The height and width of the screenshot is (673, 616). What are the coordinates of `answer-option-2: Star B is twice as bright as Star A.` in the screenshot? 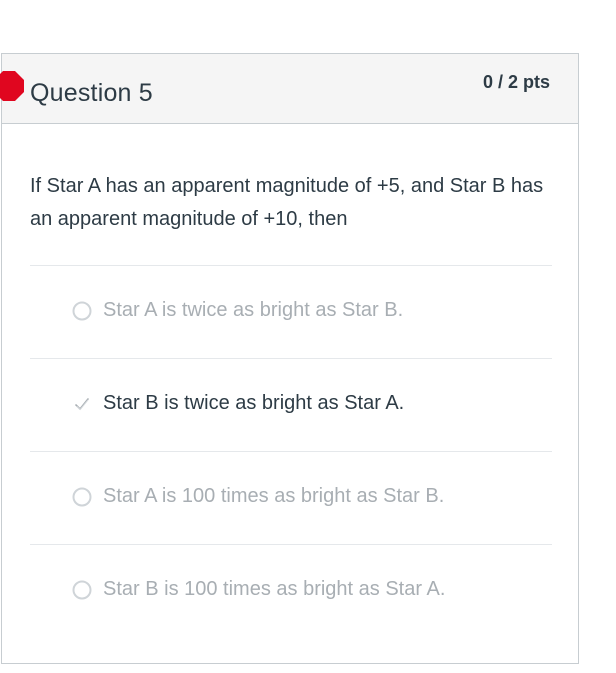 It's located at (291, 405).